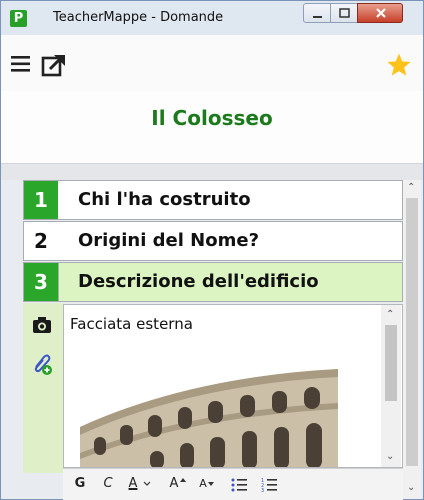 This screenshot has width=424, height=500. I want to click on main-scrollbar: ⌃ ⌄, so click(412, 339).